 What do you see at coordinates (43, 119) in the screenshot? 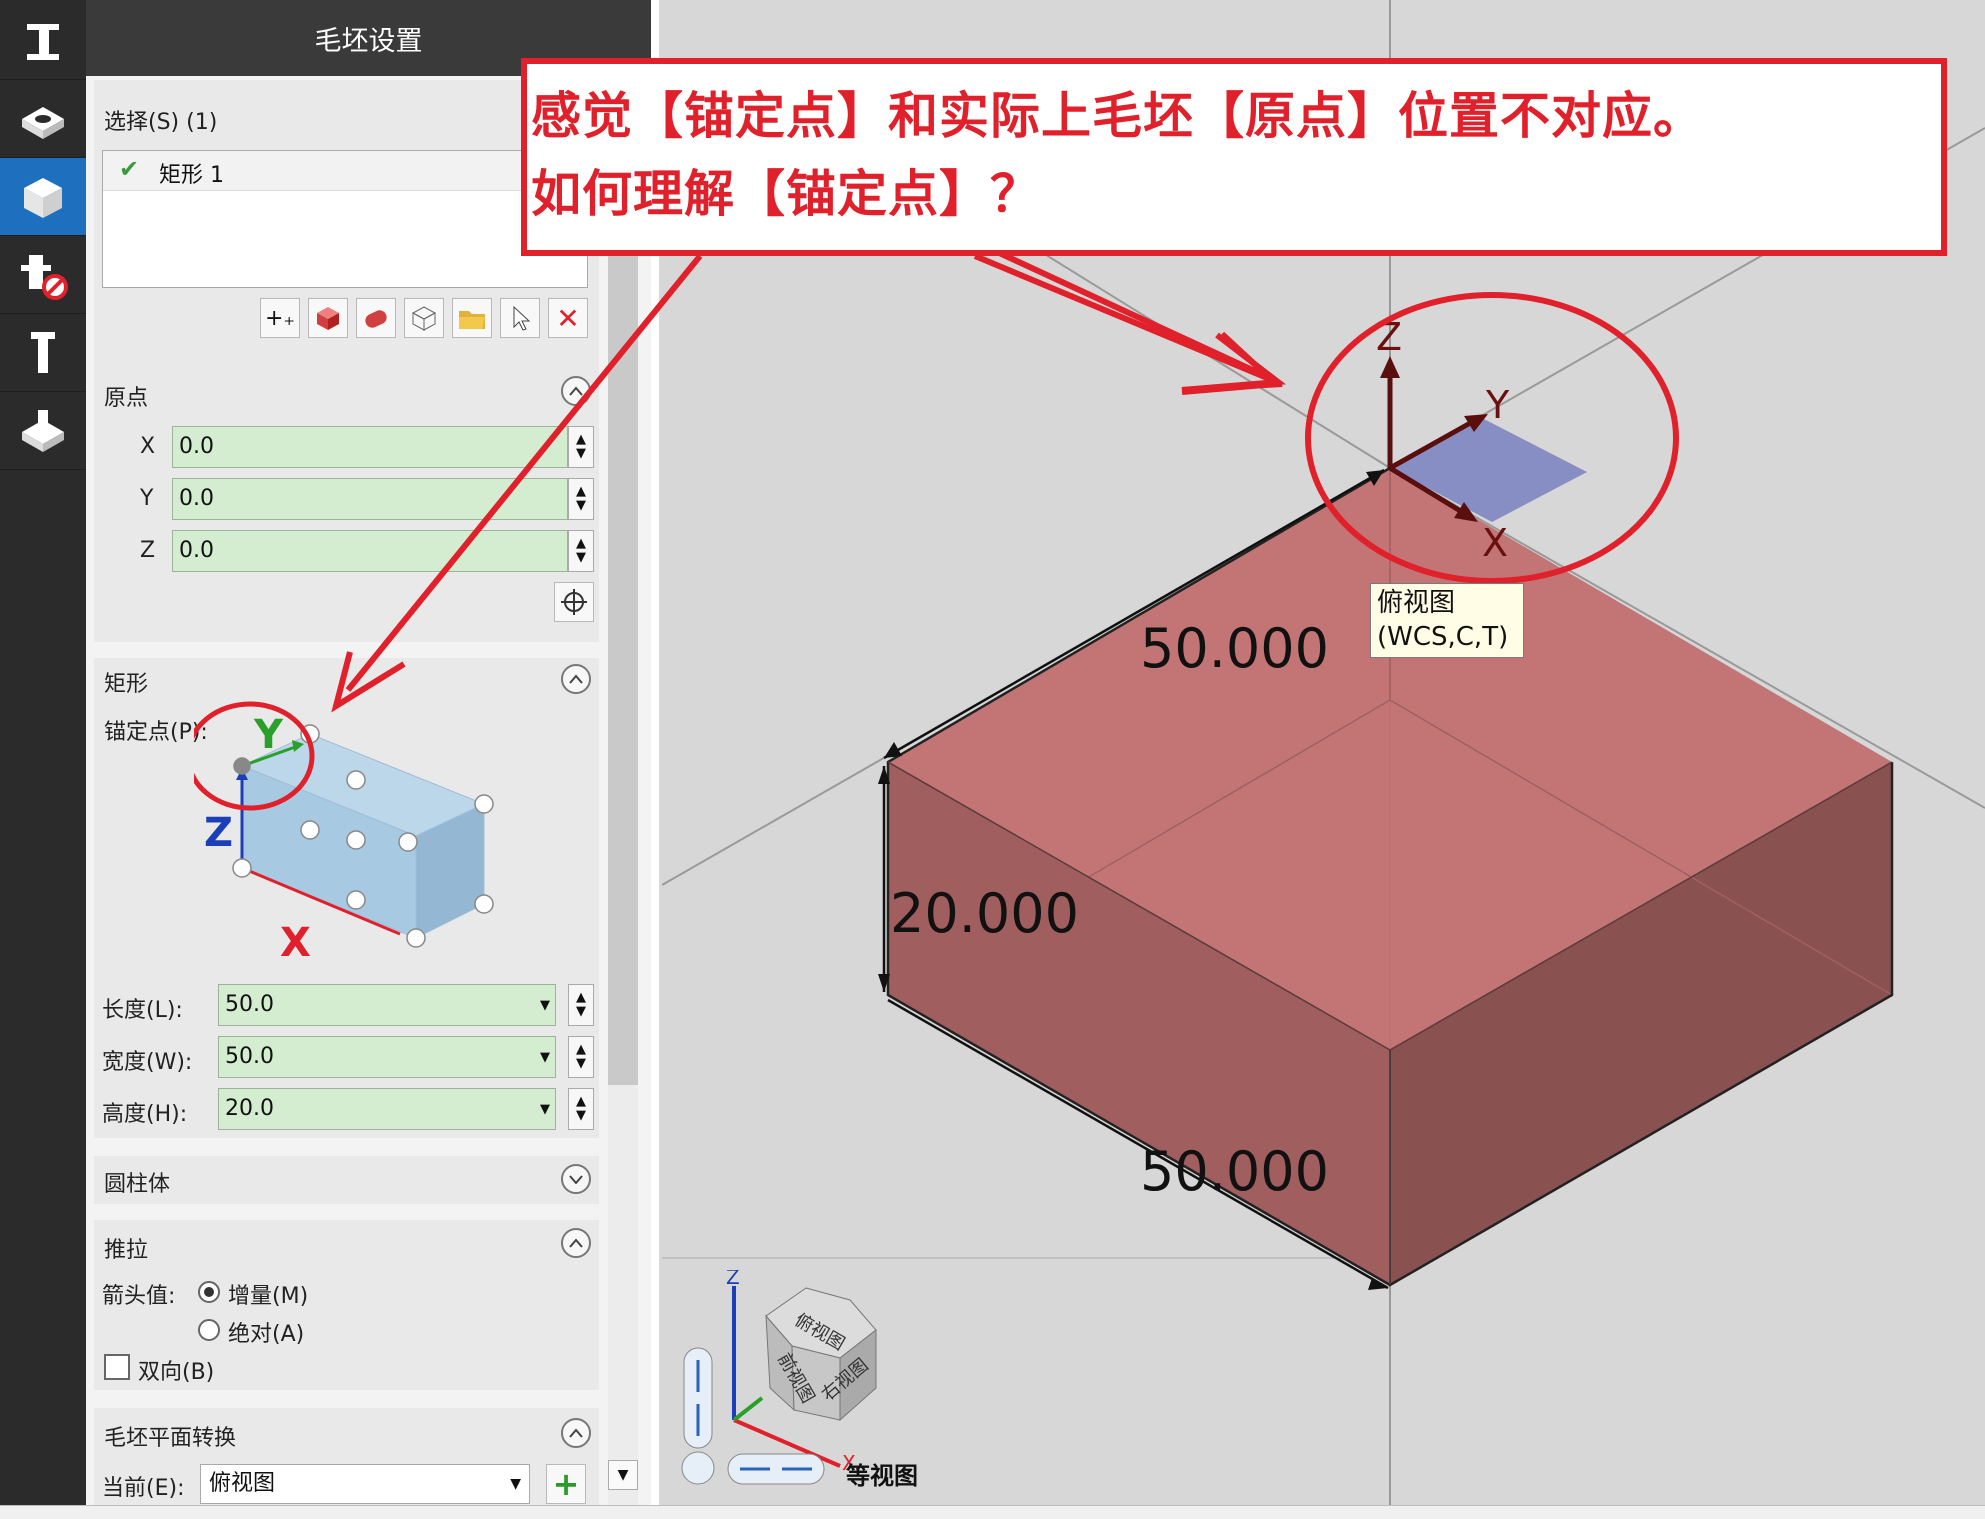
I see `stock-icon` at bounding box center [43, 119].